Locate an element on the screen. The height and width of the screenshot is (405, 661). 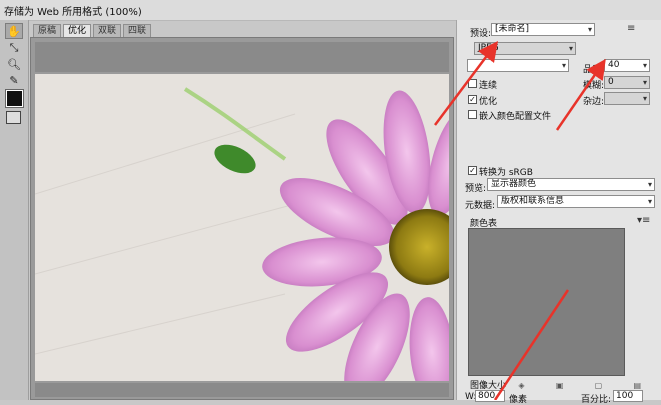
preset-value: [未命名] is located at coordinates (512, 29).